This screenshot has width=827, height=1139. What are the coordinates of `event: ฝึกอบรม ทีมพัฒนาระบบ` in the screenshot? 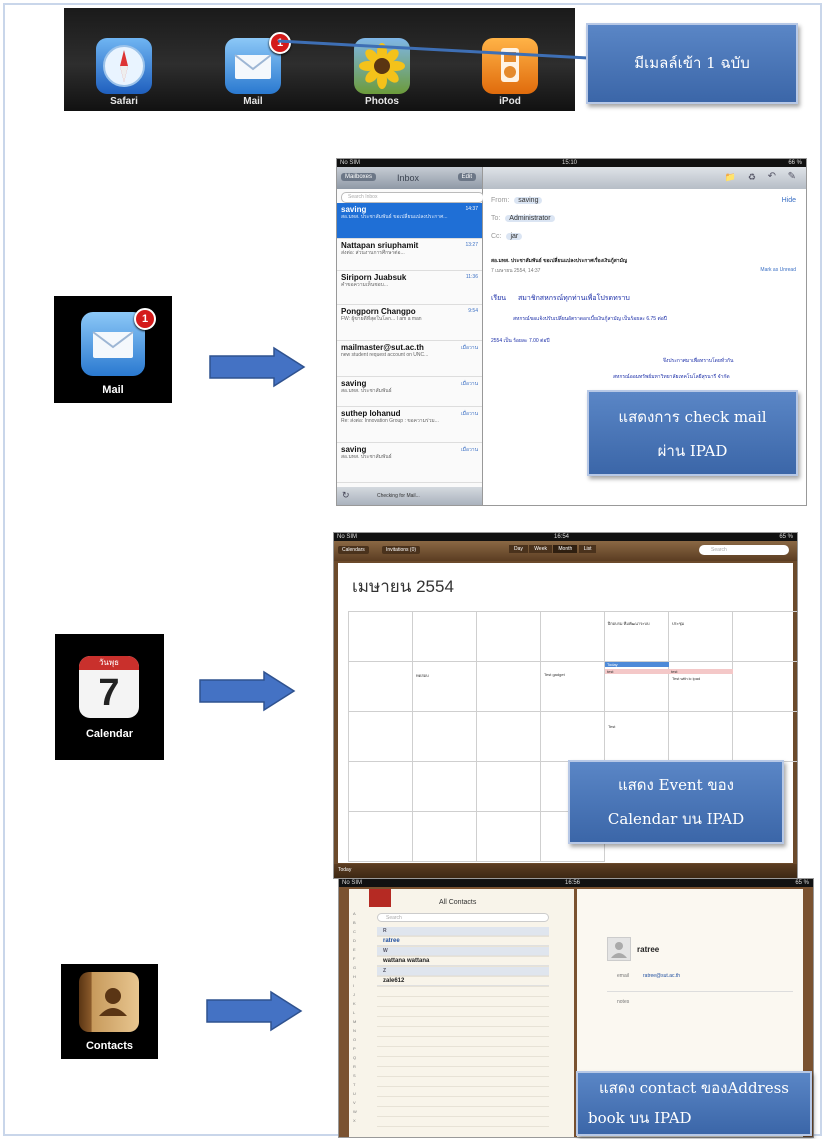 It's located at (628, 623).